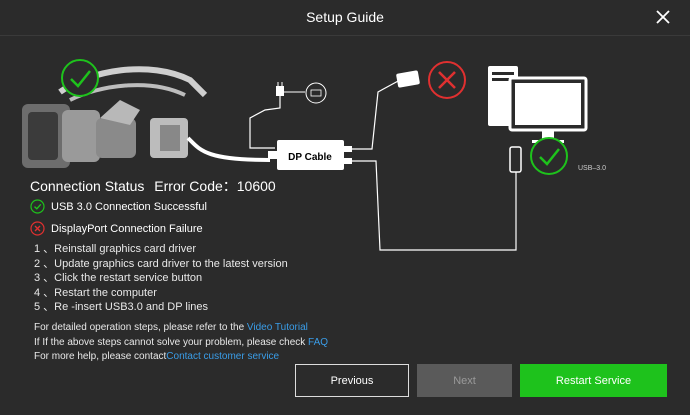 Image resolution: width=690 pixels, height=415 pixels. I want to click on error-code: Error Code：10600, so click(215, 186).